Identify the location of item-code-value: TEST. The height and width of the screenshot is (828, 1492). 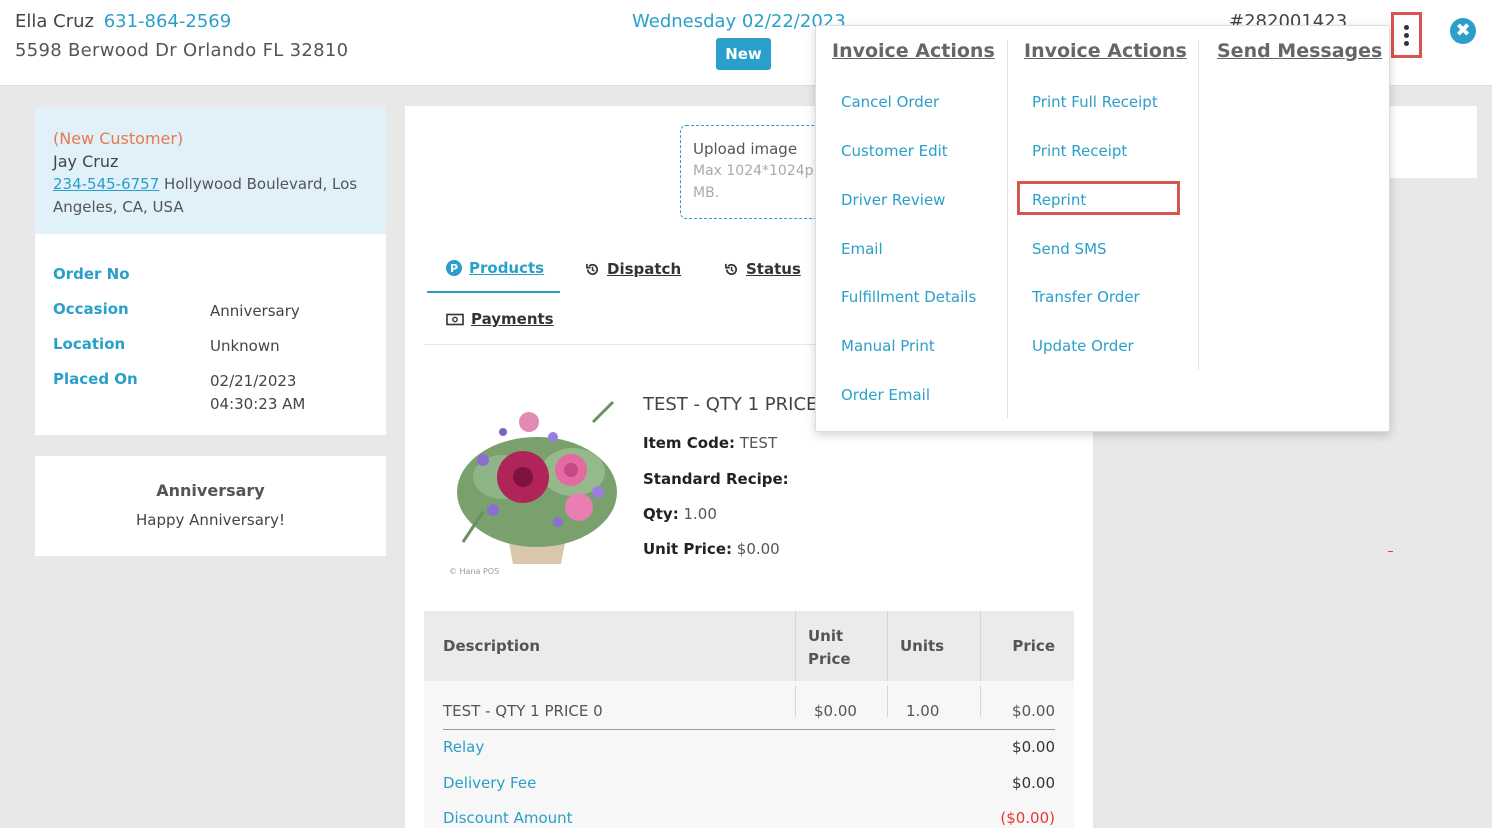
(758, 443).